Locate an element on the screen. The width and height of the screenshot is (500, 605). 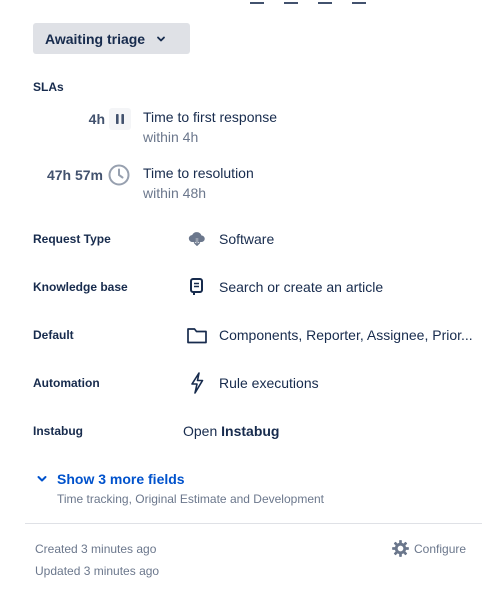
instabug-name: Instabug is located at coordinates (250, 431).